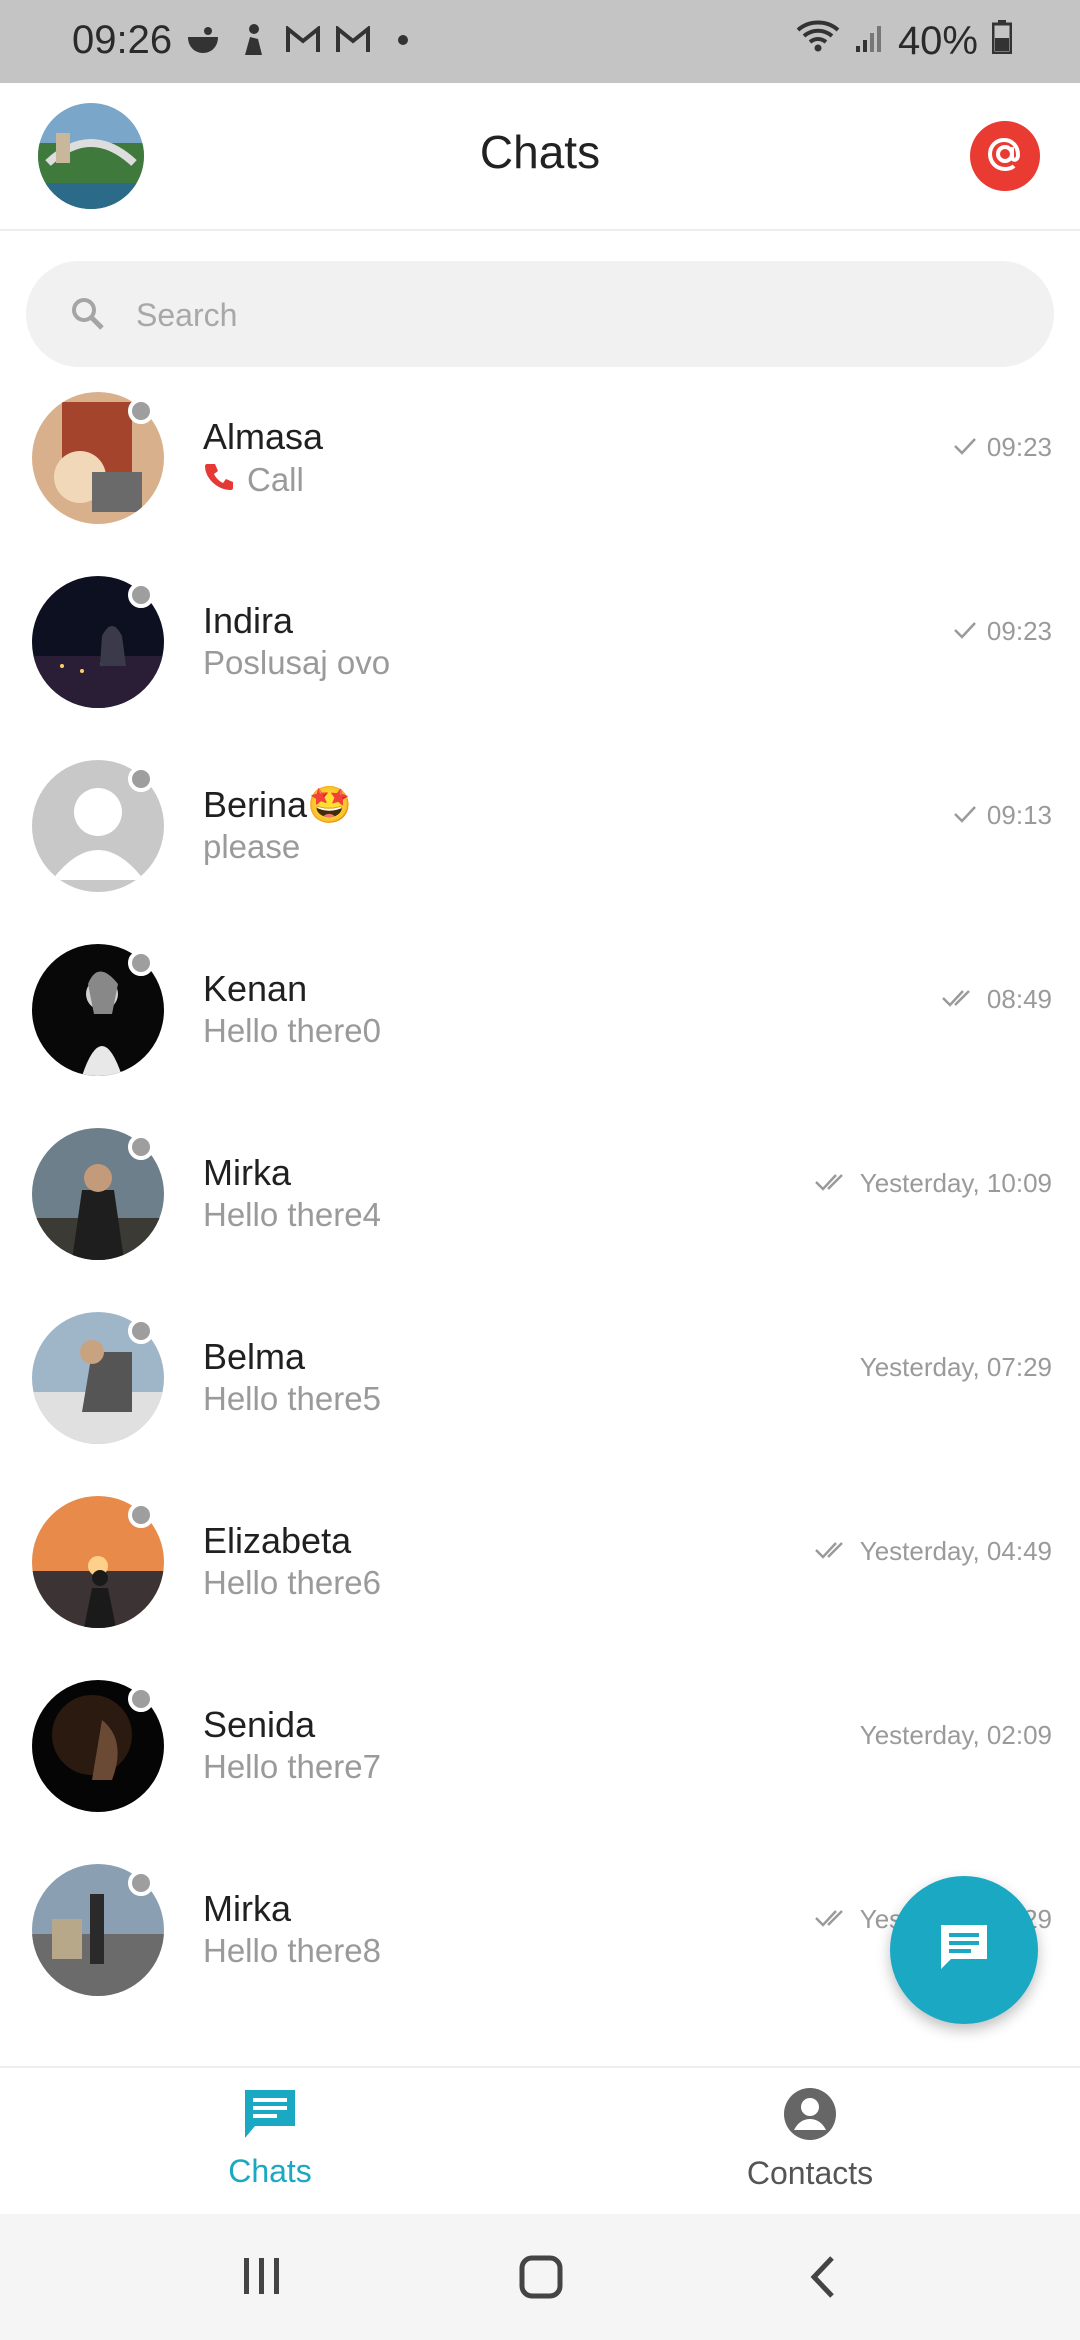 This screenshot has width=1080, height=2340. Describe the element at coordinates (955, 1551) in the screenshot. I see `time-text: Yesterday, 04:49` at that location.